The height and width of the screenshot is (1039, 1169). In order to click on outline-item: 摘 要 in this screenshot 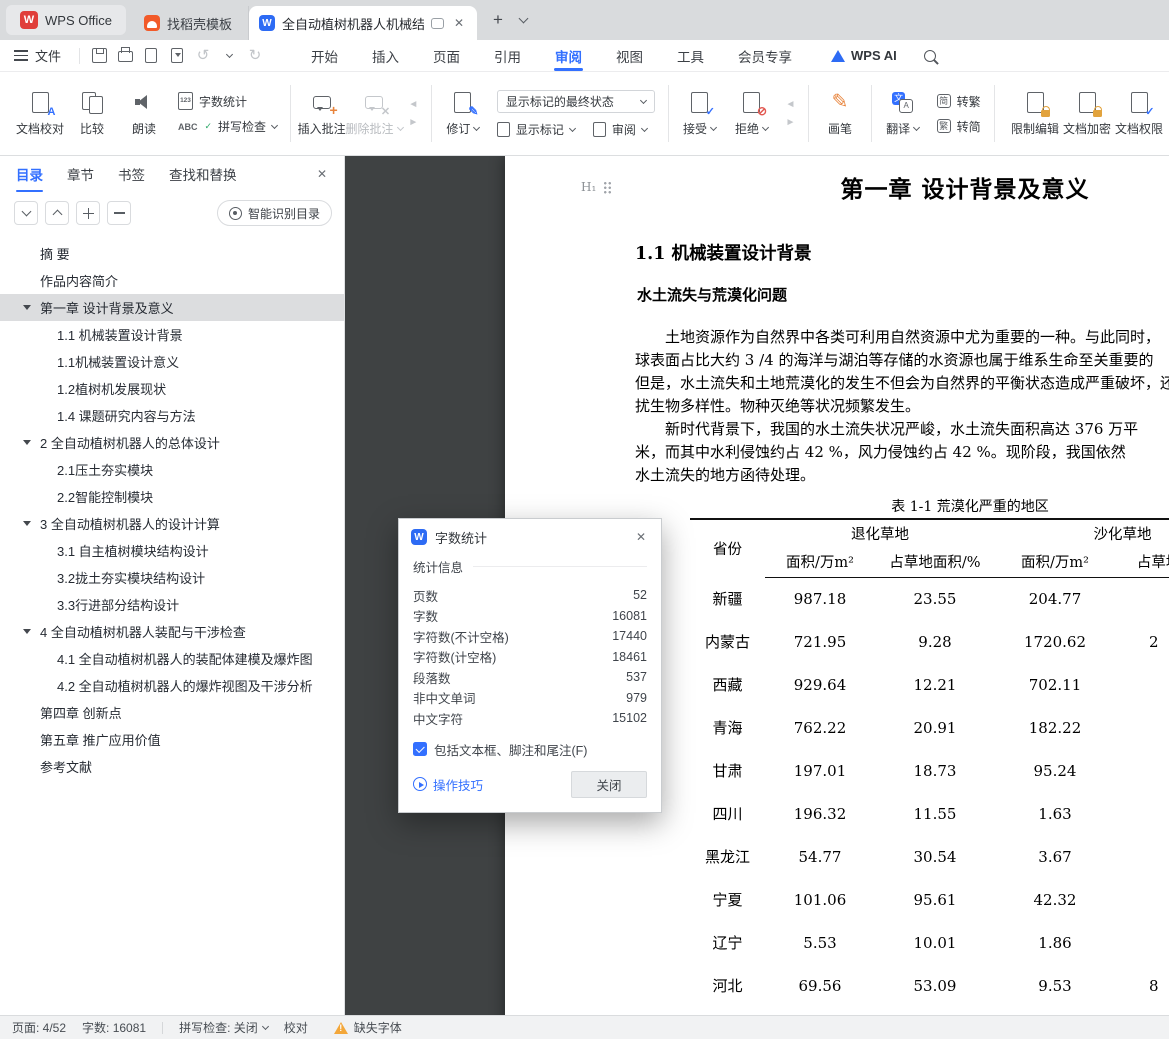, I will do `click(172, 253)`.